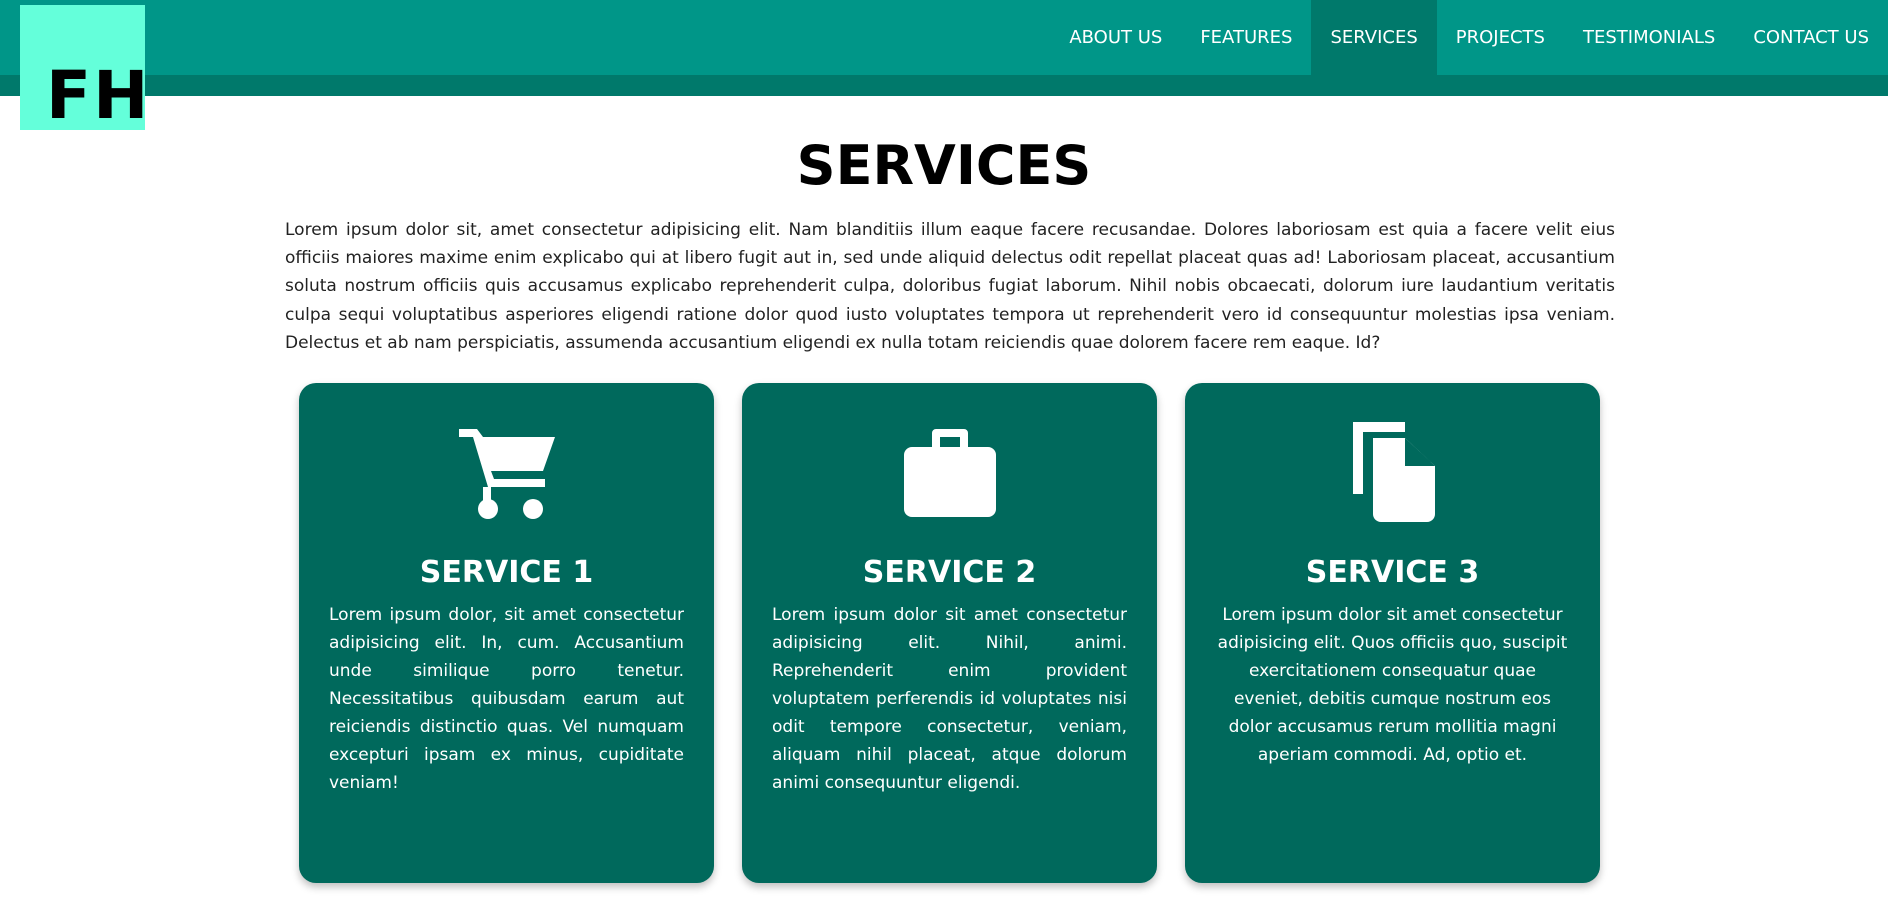 The height and width of the screenshot is (921, 1888). Describe the element at coordinates (944, 85) in the screenshot. I see `navbar-accent-strip` at that location.